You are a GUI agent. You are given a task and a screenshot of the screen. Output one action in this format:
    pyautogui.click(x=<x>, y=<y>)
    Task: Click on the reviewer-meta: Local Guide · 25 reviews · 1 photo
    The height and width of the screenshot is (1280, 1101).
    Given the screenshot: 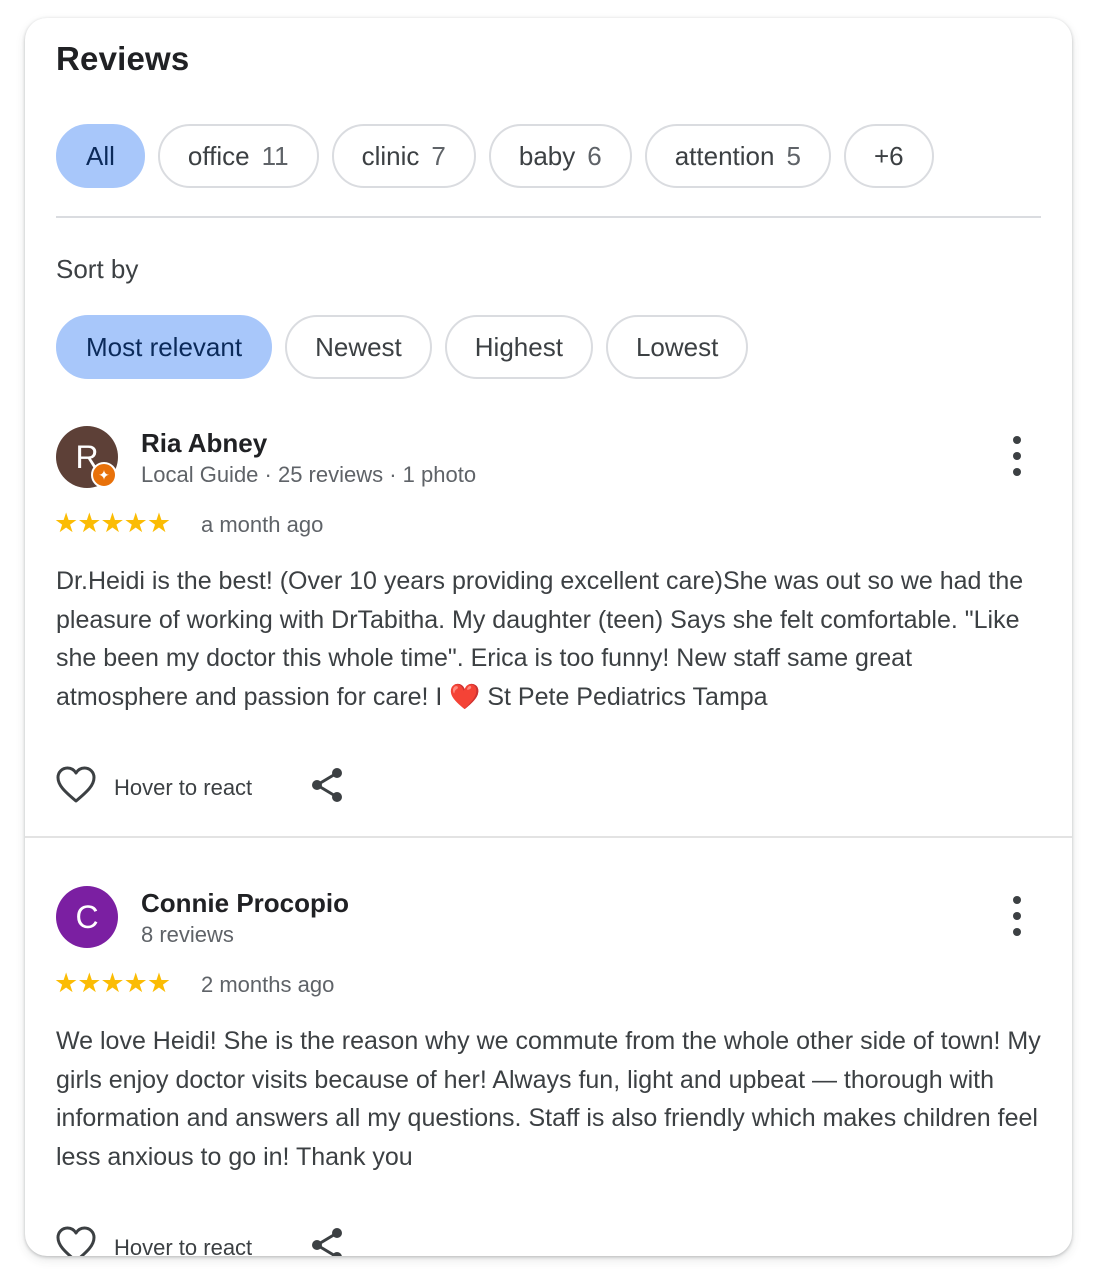 What is the action you would take?
    pyautogui.click(x=309, y=474)
    